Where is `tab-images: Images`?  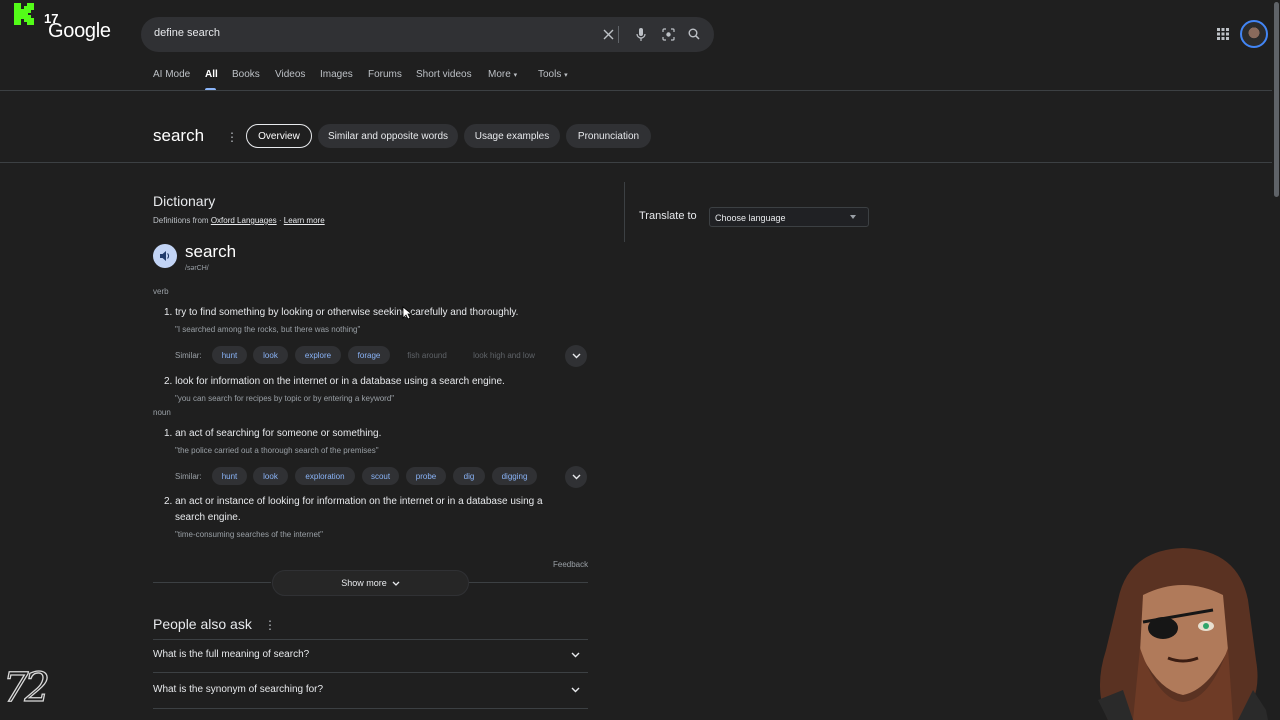 tab-images: Images is located at coordinates (336, 74).